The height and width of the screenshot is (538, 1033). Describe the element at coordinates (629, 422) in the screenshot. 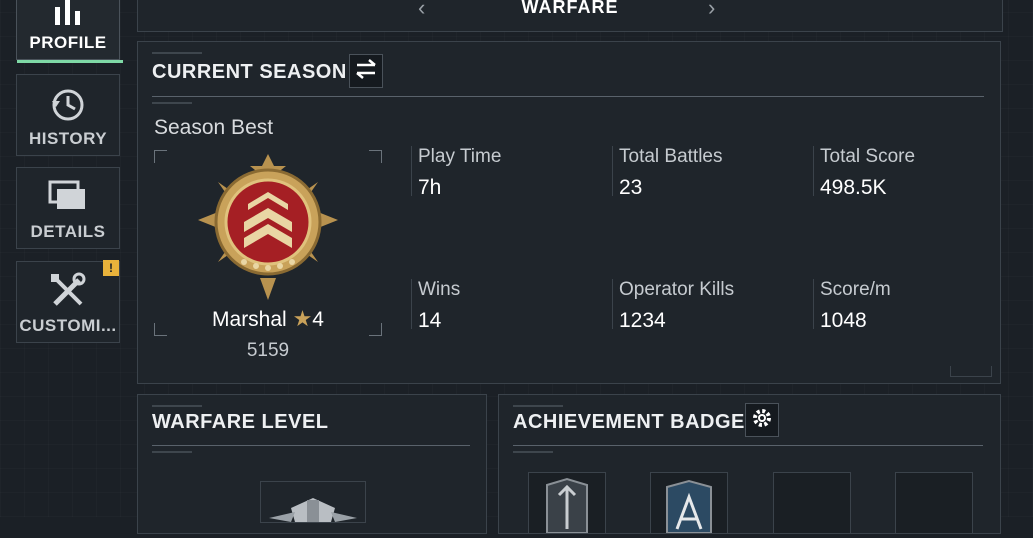

I see `panel-title: ACHIEVEMENT BADGE` at that location.